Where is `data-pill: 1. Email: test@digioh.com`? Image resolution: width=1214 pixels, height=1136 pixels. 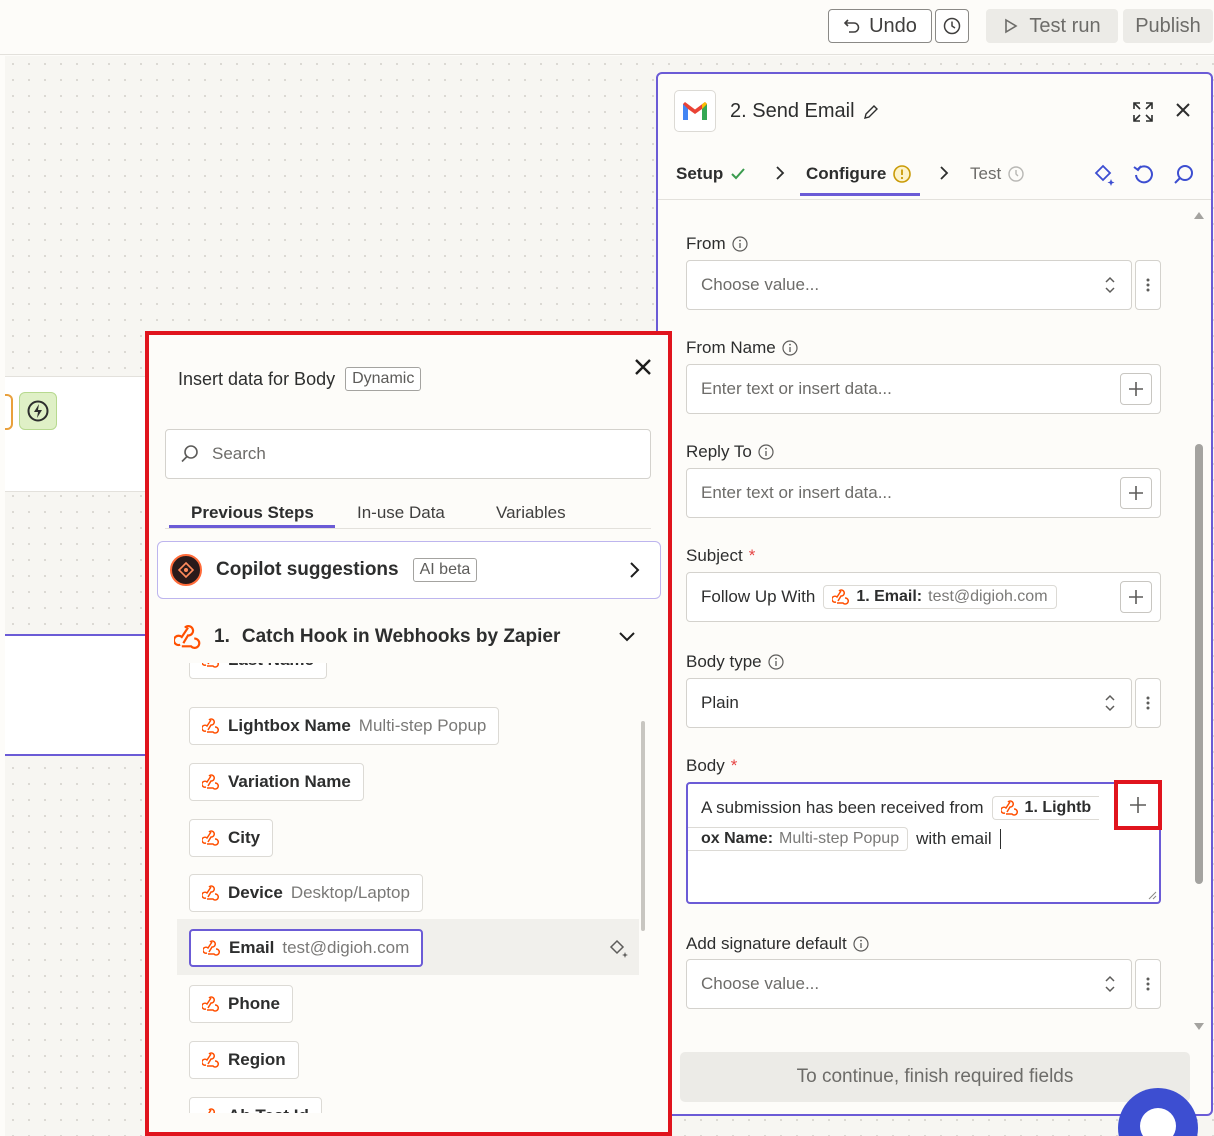
data-pill: 1. Email: test@digioh.com is located at coordinates (940, 597).